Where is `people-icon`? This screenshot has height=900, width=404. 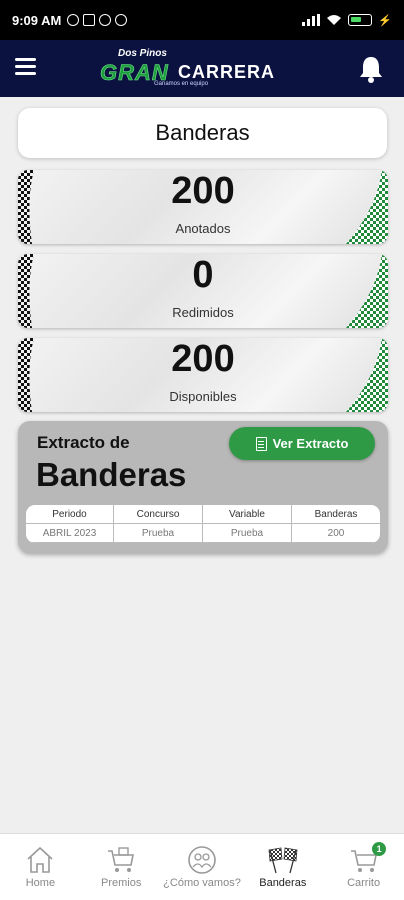 people-icon is located at coordinates (202, 860).